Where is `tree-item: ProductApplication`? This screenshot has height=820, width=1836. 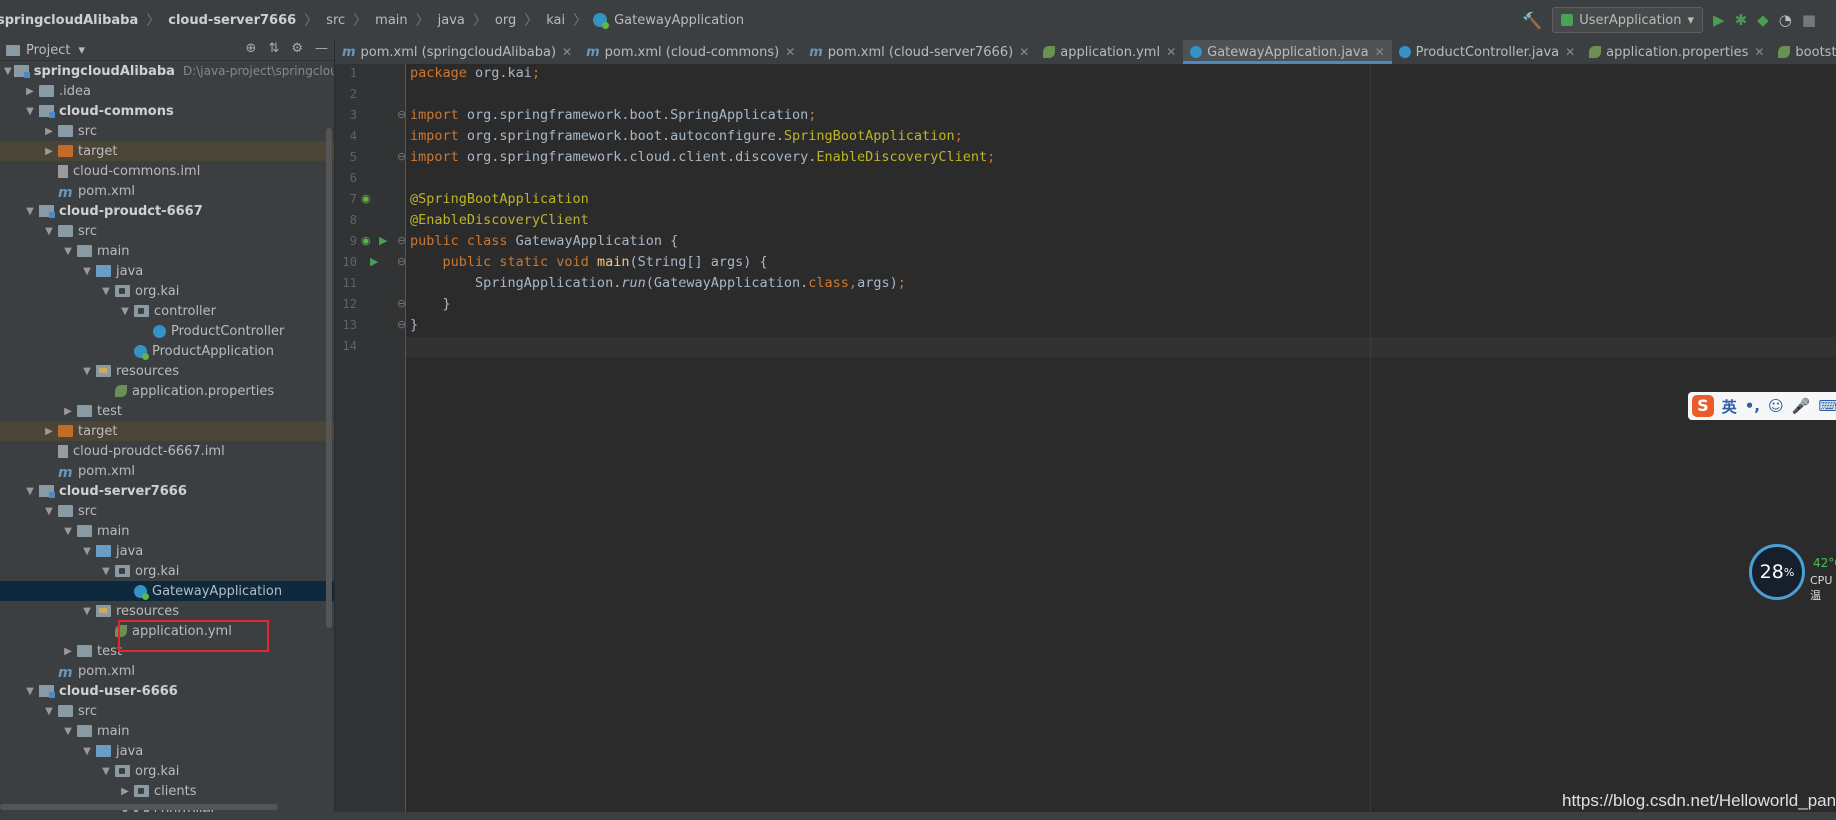 tree-item: ProductApplication is located at coordinates (167, 351).